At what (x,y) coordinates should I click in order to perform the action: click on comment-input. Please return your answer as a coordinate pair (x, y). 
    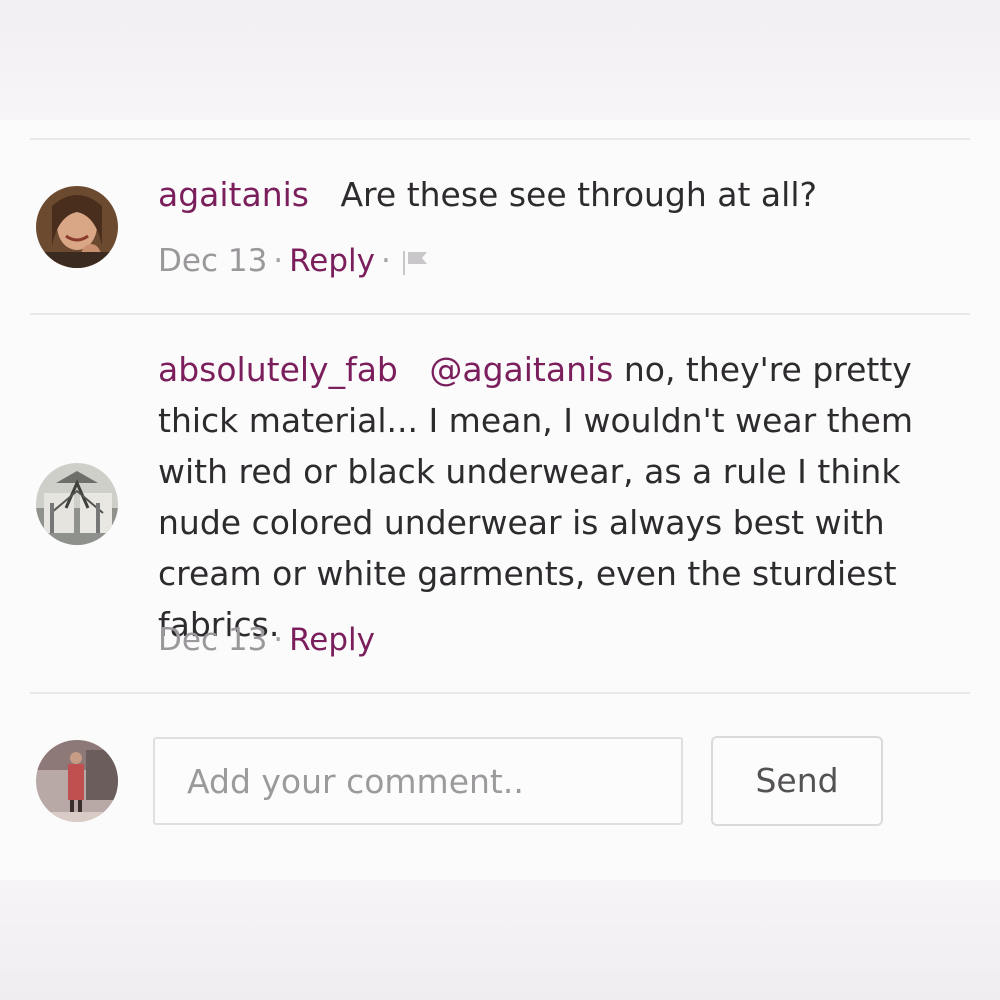
    Looking at the image, I should click on (418, 781).